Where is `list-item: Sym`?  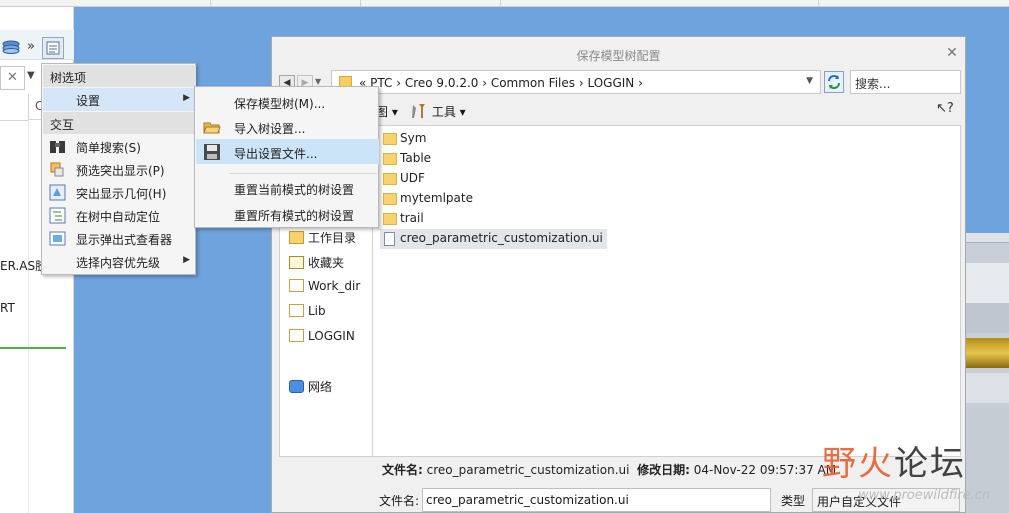
list-item: Sym is located at coordinates (405, 139).